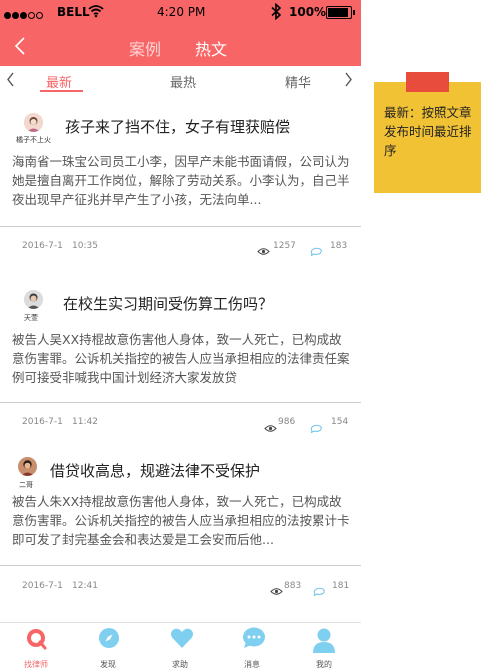 The height and width of the screenshot is (671, 482). What do you see at coordinates (308, 12) in the screenshot?
I see `battery-percent: 100%` at bounding box center [308, 12].